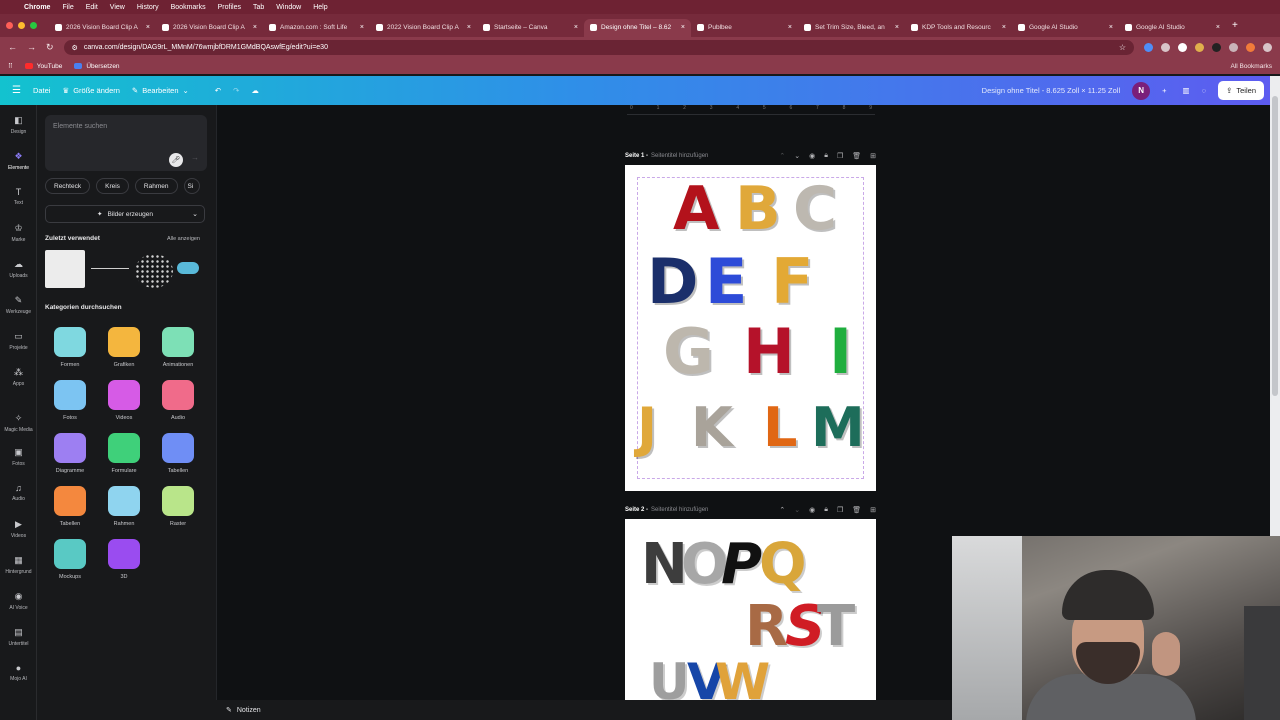 The image size is (1280, 720). I want to click on category-audio: Audio, so click(178, 400).